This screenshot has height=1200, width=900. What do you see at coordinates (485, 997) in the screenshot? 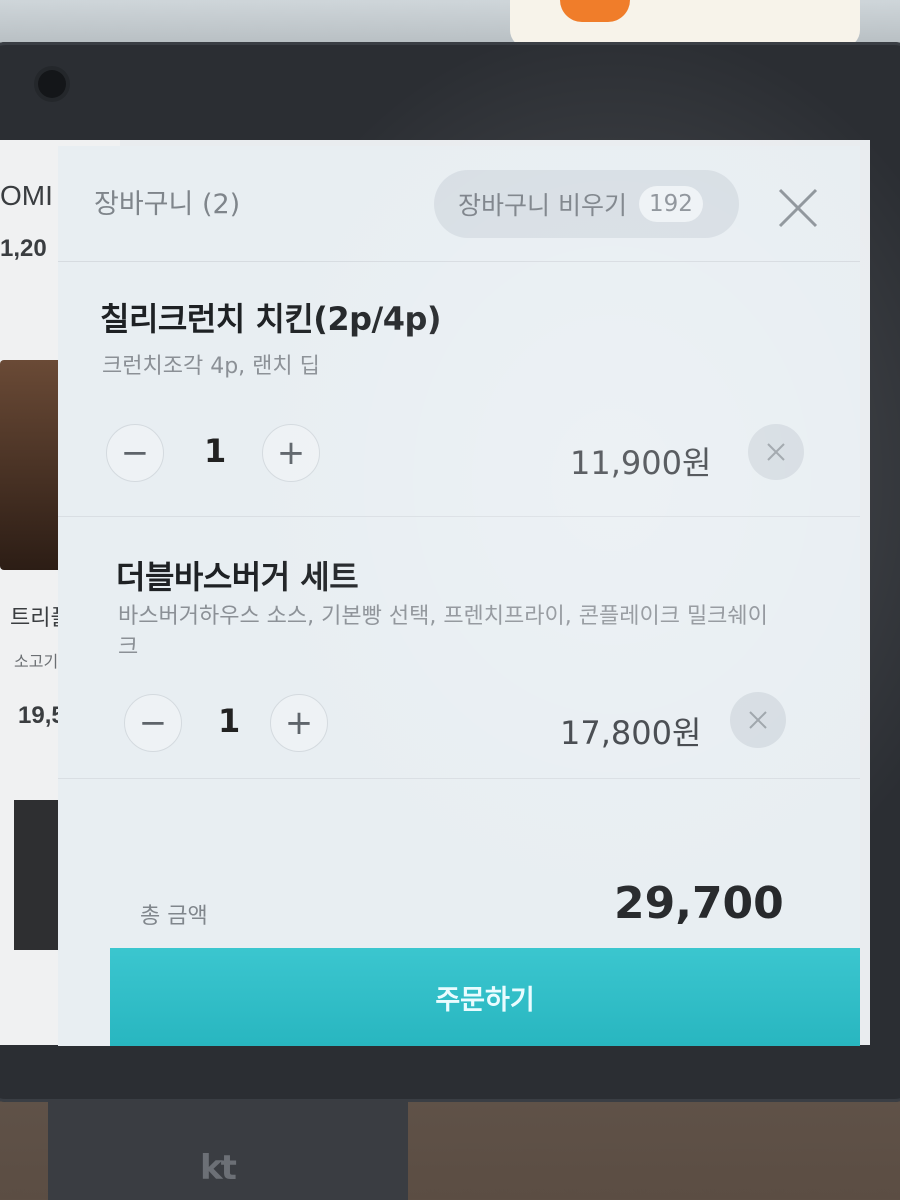
I see `order-button: 주문하기` at bounding box center [485, 997].